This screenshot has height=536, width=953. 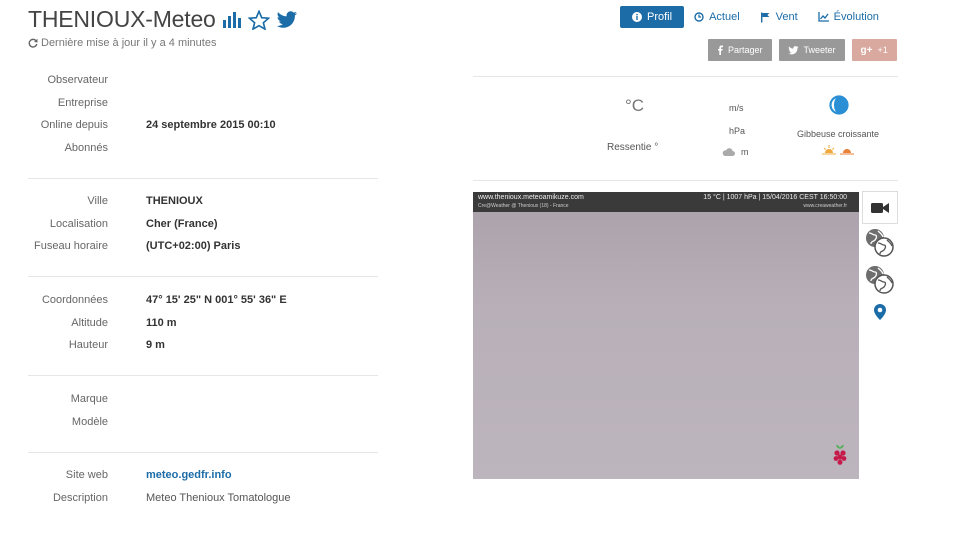 I want to click on moon-phase: Gibbeuse croissante, so click(x=838, y=134).